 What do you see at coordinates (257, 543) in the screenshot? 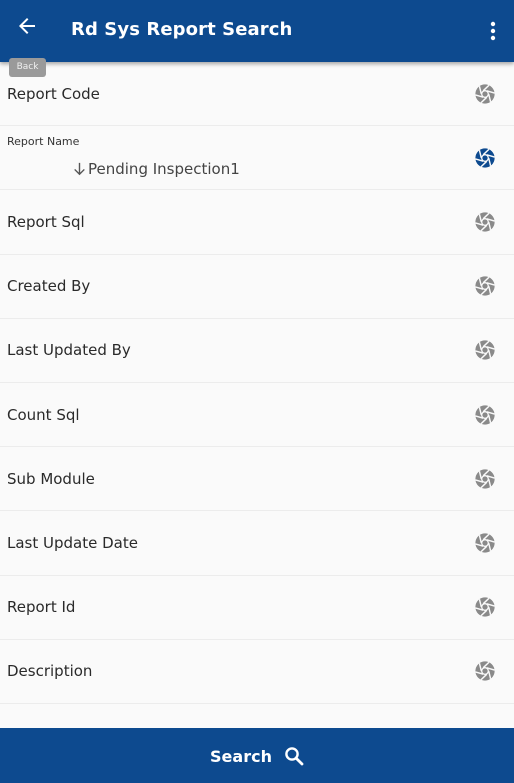
I see `field-row-last-update-date: Last Update Date` at bounding box center [257, 543].